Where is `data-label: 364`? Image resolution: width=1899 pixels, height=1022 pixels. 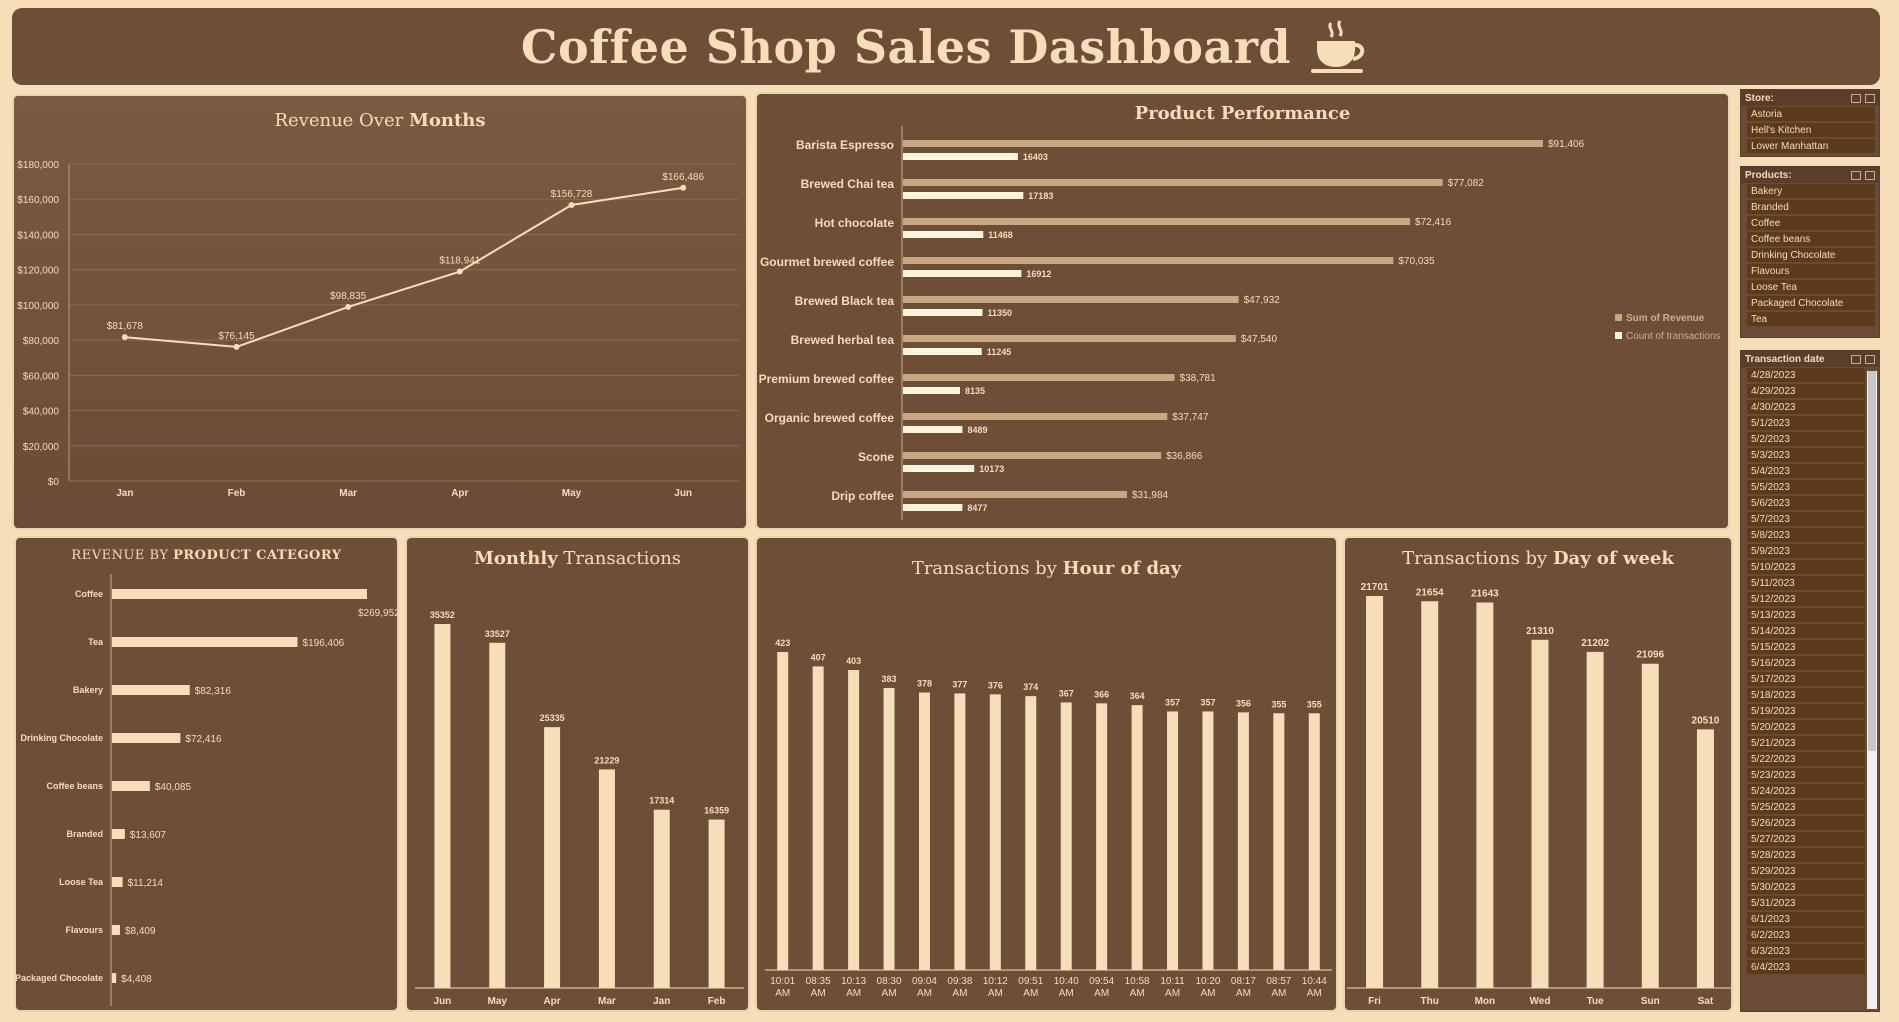 data-label: 364 is located at coordinates (1137, 696).